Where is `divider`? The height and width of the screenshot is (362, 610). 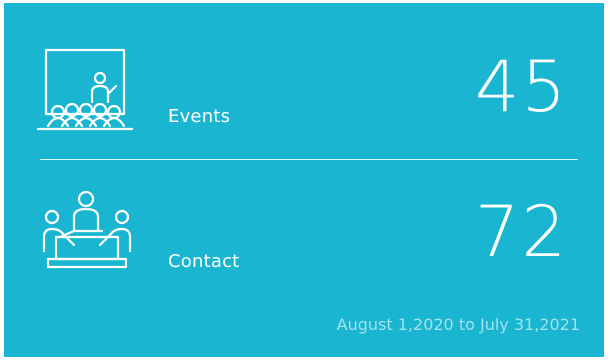
divider is located at coordinates (309, 159).